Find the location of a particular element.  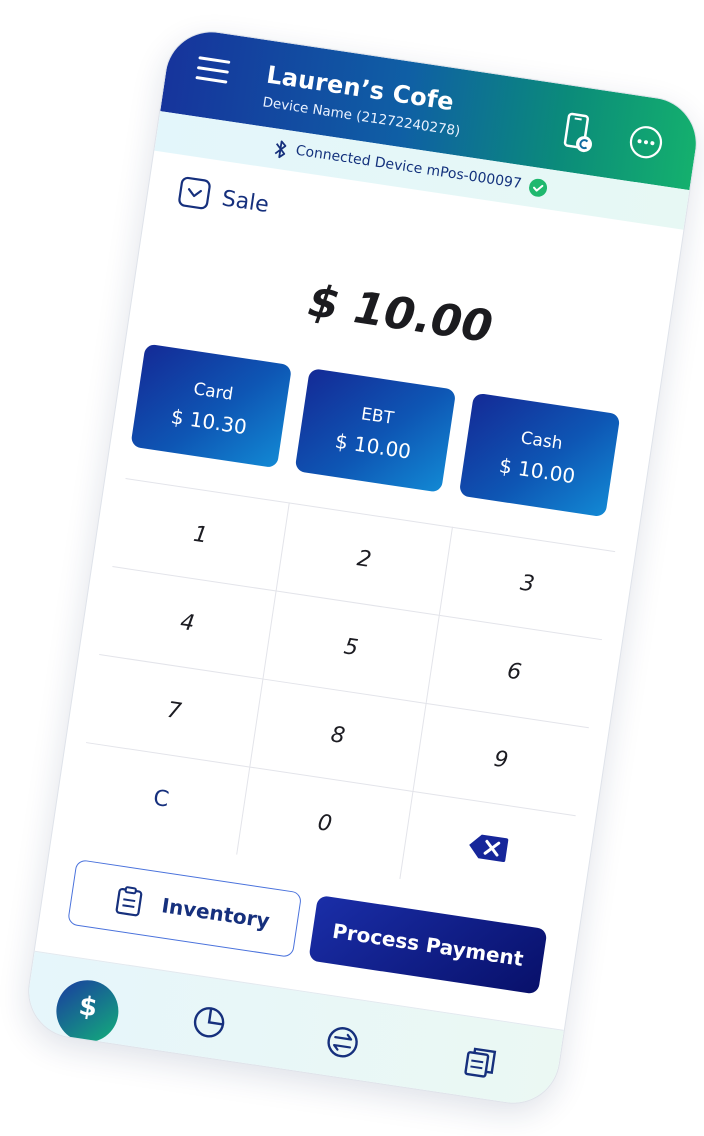

dollar-icon: $ is located at coordinates (88, 1007).